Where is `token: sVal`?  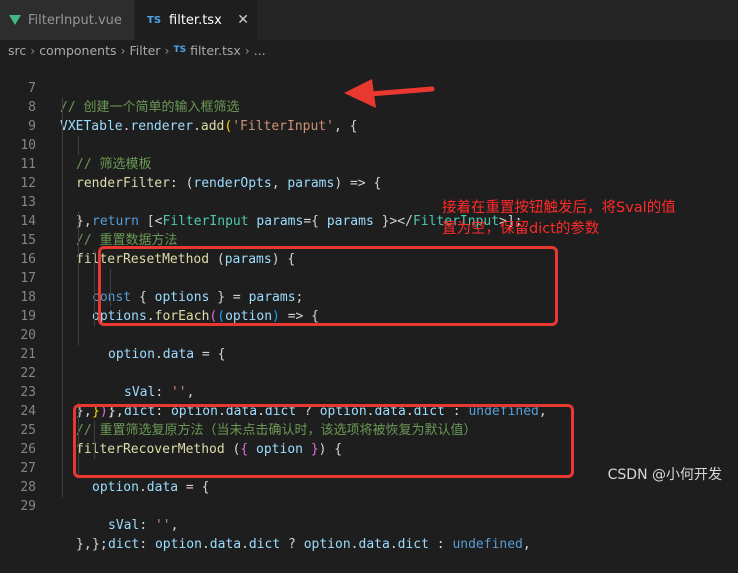 token: sVal is located at coordinates (124, 525).